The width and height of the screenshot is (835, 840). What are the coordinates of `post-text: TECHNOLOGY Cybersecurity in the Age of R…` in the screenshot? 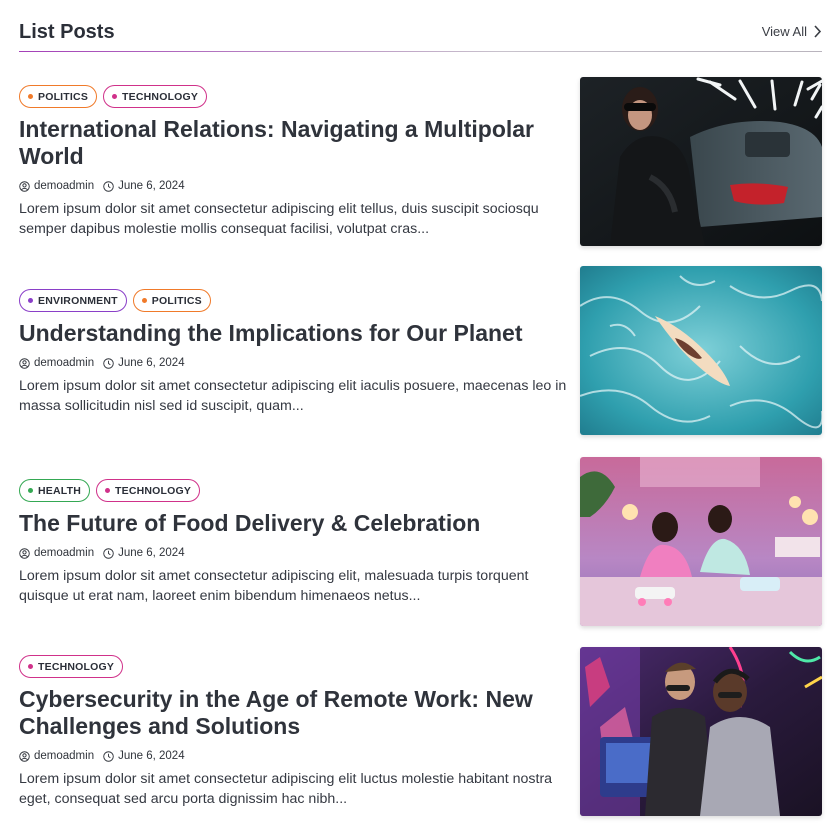 It's located at (293, 732).